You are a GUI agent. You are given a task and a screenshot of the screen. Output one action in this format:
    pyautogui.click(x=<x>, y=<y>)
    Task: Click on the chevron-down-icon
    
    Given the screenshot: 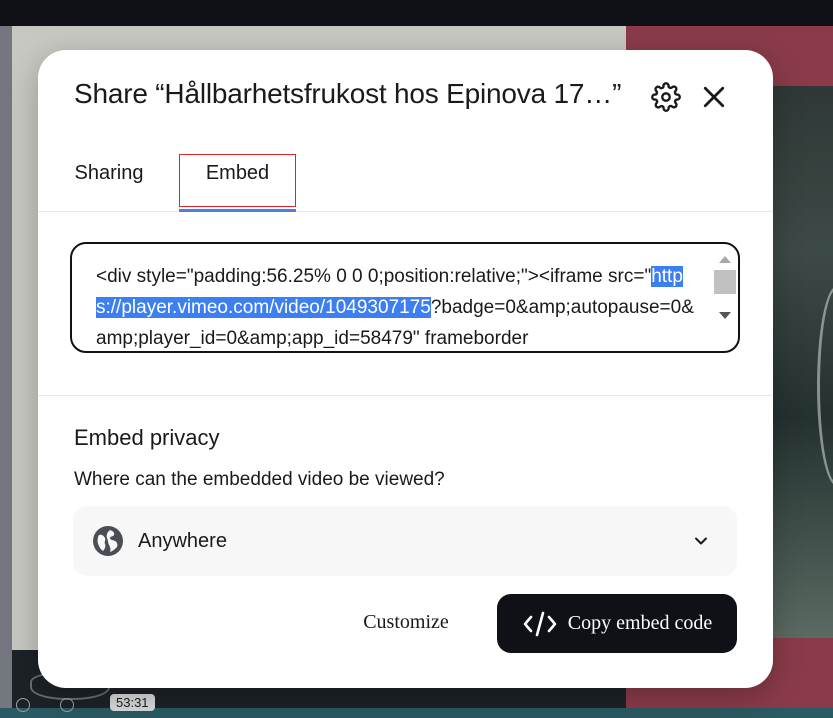 What is the action you would take?
    pyautogui.click(x=701, y=541)
    